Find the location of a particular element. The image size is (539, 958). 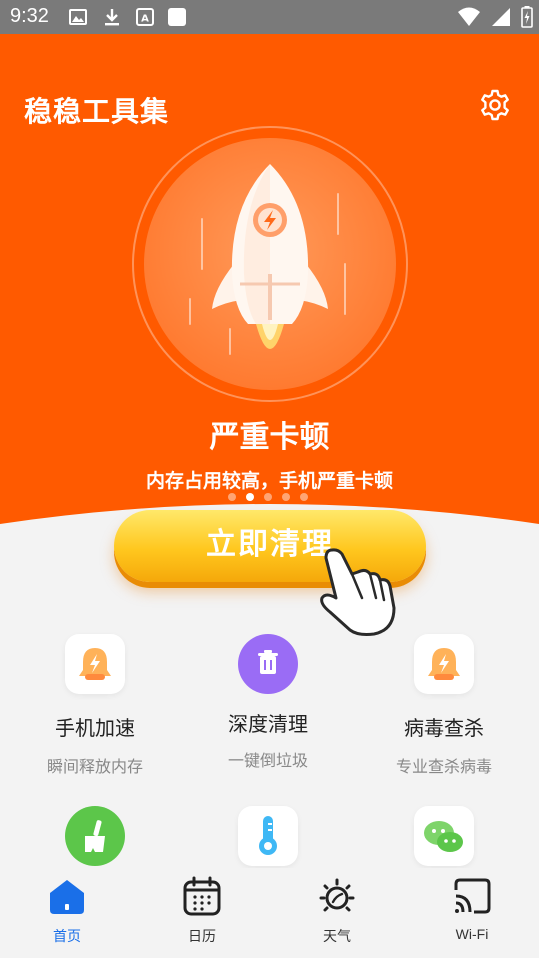

svg-text: A is located at coordinates (145, 19).